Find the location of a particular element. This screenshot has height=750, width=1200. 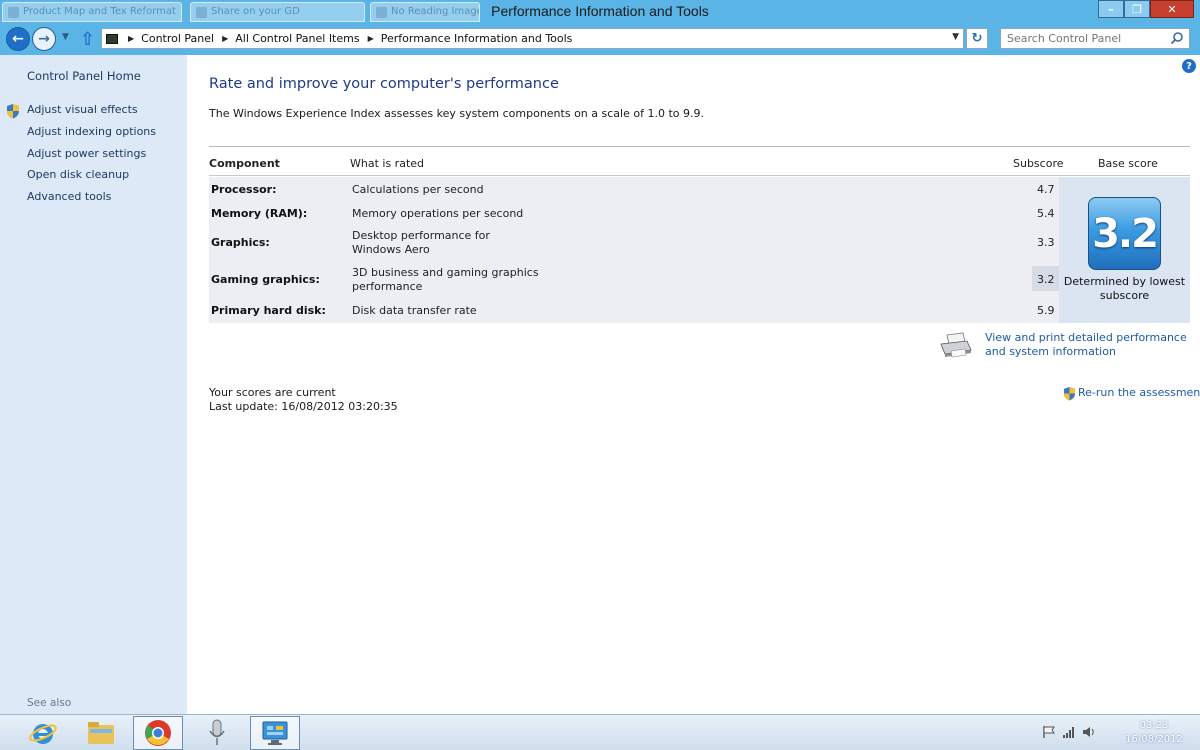

scores-status: Your scores are current is located at coordinates (272, 392).